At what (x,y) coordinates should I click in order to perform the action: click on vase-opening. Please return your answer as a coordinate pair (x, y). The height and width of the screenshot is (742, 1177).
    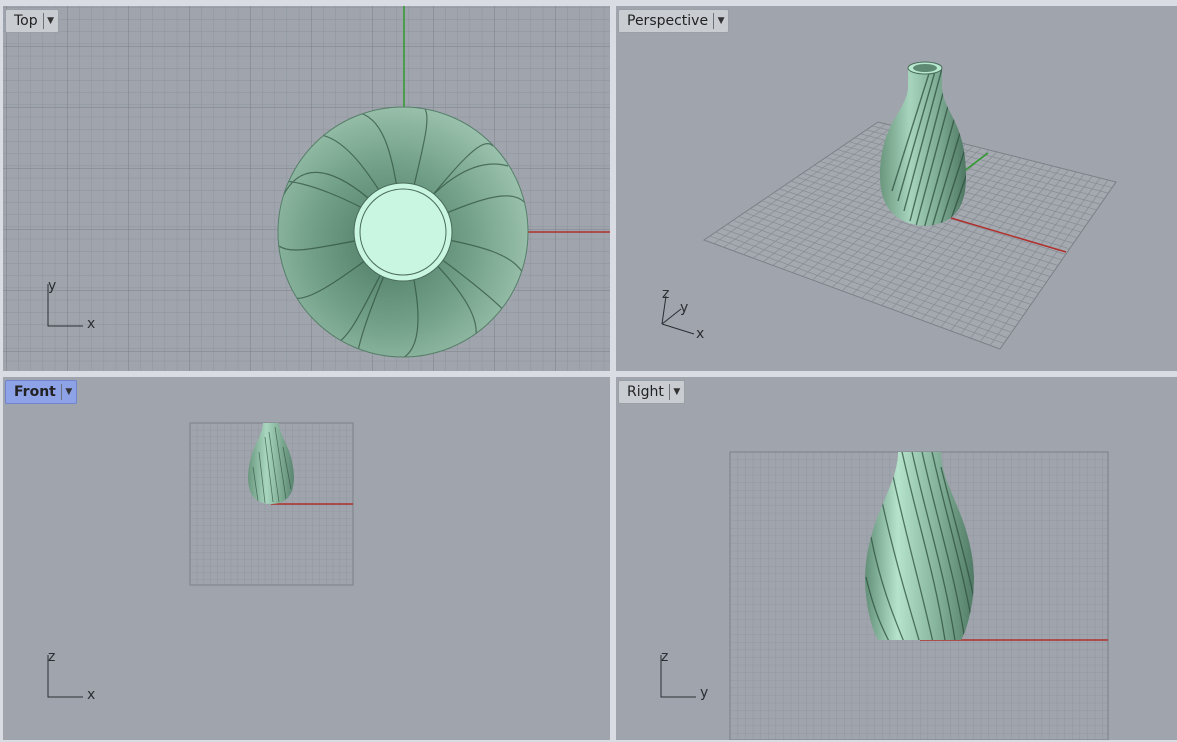
    Looking at the image, I should click on (403, 232).